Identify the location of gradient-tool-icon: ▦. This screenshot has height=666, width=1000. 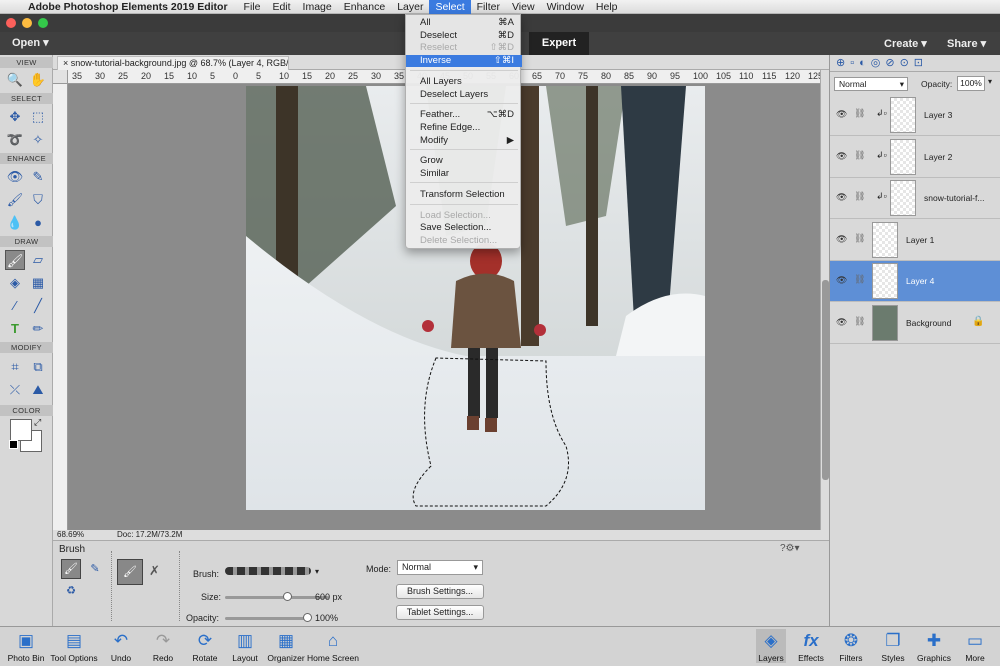
(38, 283).